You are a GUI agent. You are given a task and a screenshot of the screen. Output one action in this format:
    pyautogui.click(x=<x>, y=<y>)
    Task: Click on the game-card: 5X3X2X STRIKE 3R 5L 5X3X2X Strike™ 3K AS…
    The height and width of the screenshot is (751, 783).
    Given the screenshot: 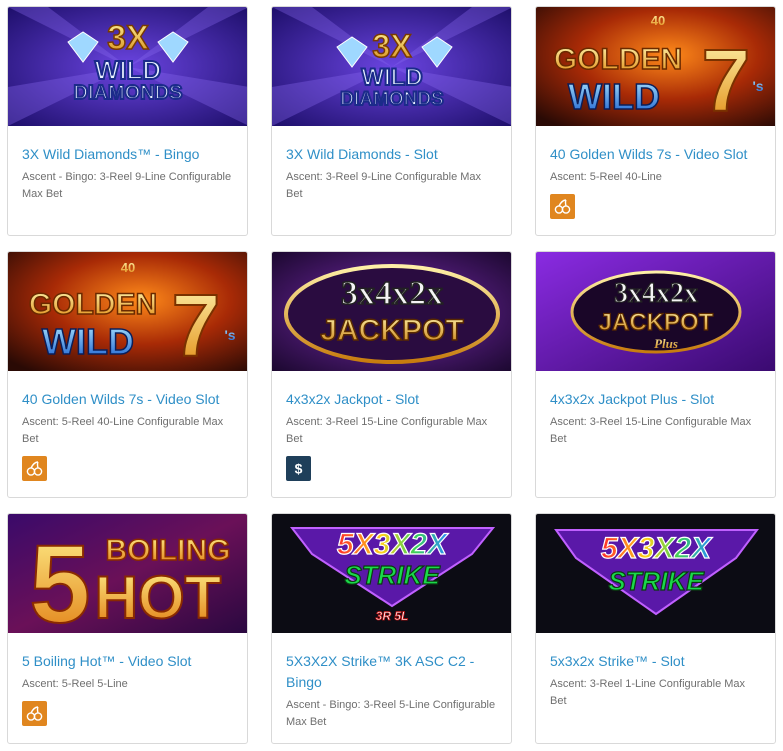 What is the action you would take?
    pyautogui.click(x=391, y=628)
    